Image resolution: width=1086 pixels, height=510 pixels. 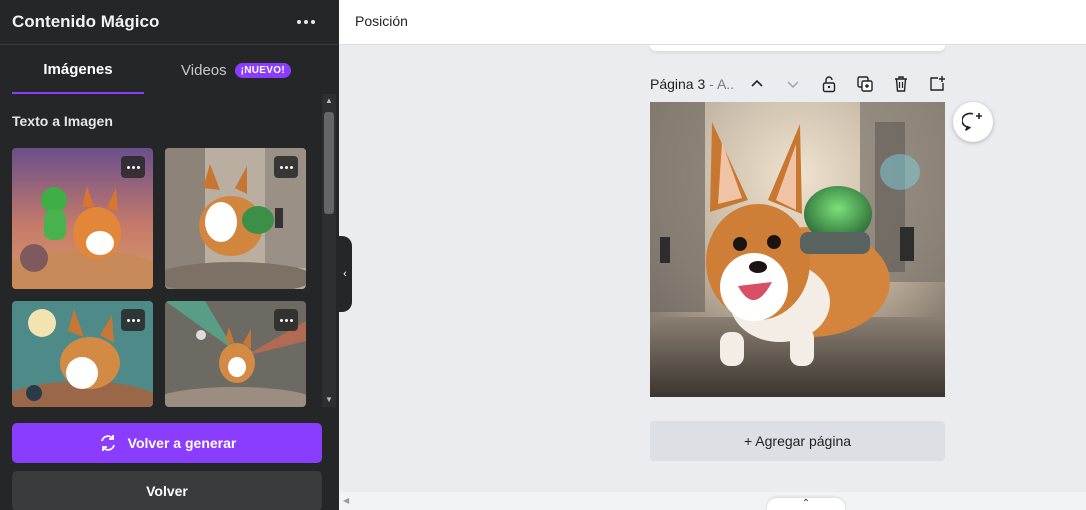 I want to click on unlock-icon, so click(x=829, y=84).